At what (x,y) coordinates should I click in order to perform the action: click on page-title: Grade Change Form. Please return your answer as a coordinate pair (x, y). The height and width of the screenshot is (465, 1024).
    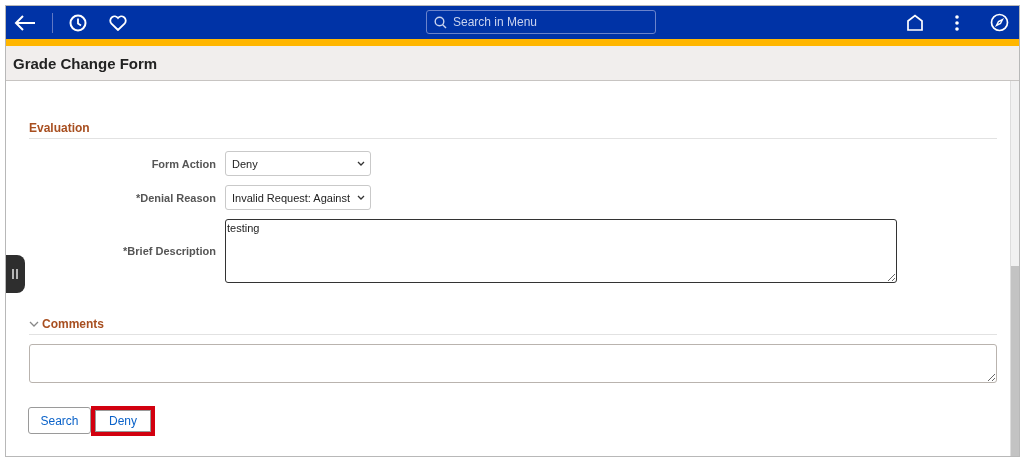
    Looking at the image, I should click on (85, 63).